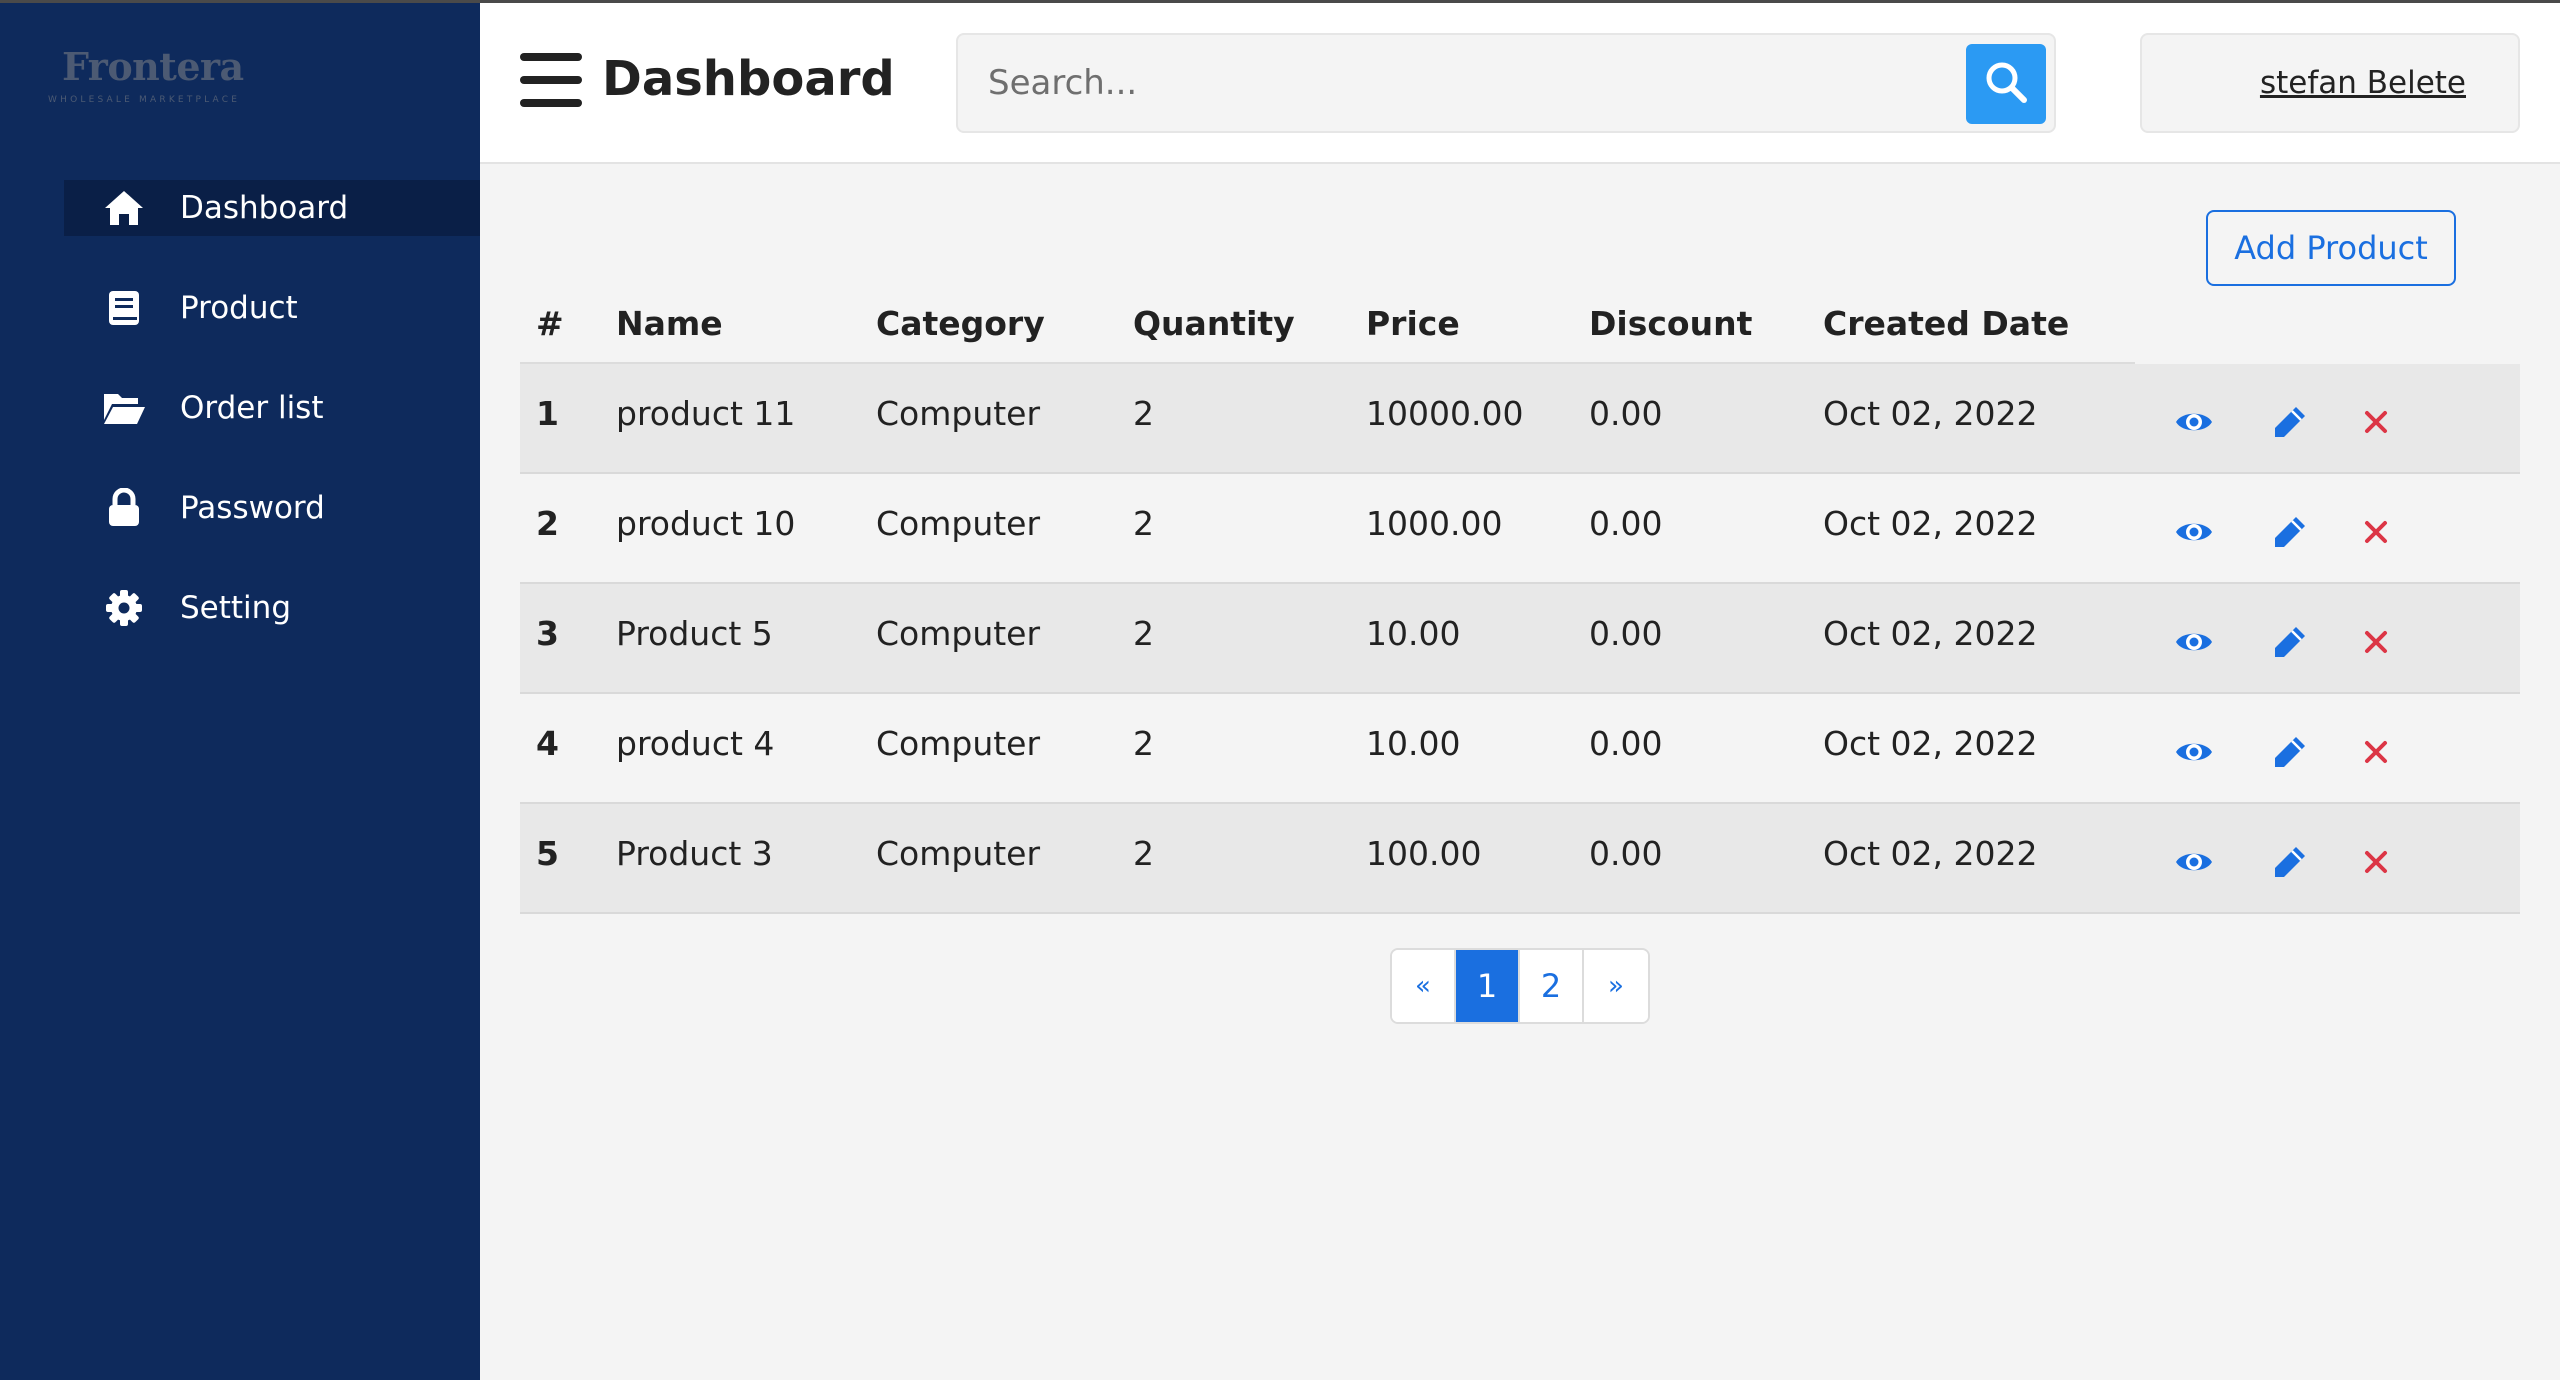  What do you see at coordinates (1445, 413) in the screenshot?
I see `cell-price: 10000.00` at bounding box center [1445, 413].